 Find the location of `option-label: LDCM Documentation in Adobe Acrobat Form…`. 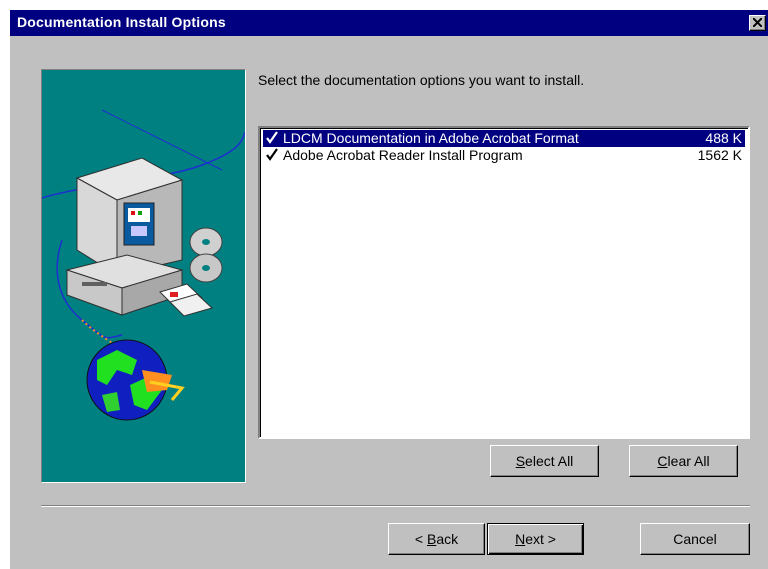

option-label: LDCM Documentation in Adobe Acrobat Form… is located at coordinates (431, 138).